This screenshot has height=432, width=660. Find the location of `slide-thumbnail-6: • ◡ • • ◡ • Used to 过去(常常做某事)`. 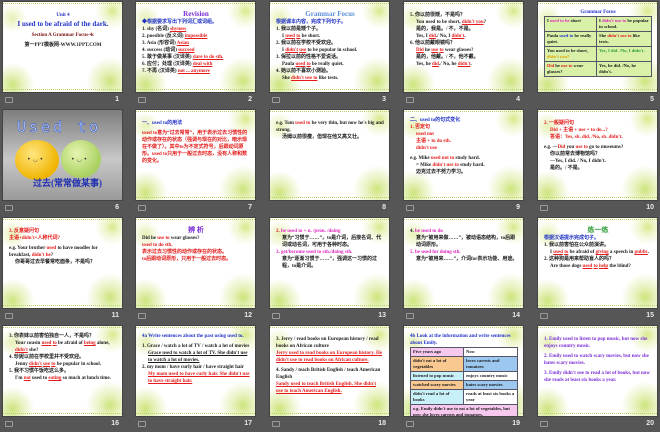

slide-thumbnail-6: • ◡ • • ◡ • Used to 过去(常常做某事) is located at coordinates (62, 155).